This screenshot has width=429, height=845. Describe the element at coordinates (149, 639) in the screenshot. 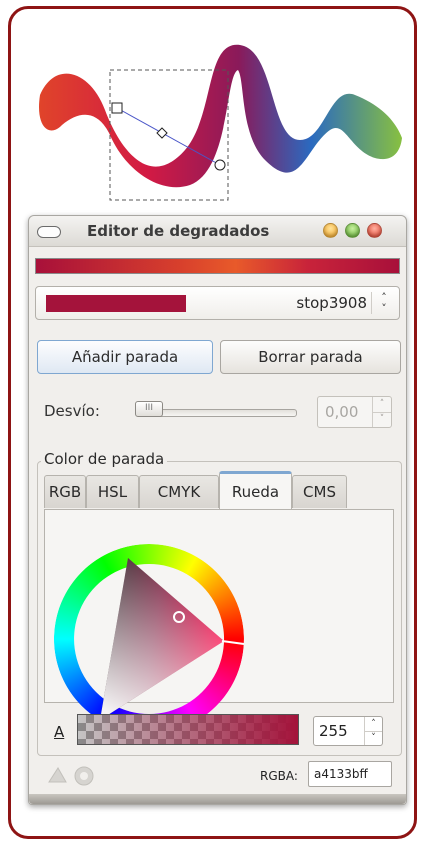

I see `color-wheel` at that location.